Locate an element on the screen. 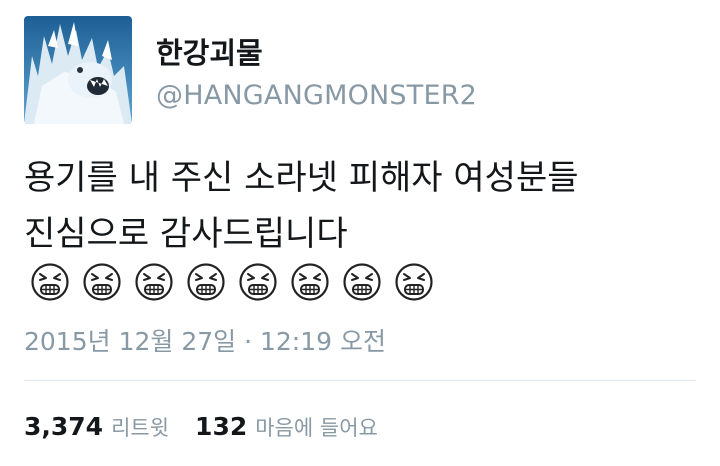 The width and height of the screenshot is (720, 466). retweet-label: 리트윗 is located at coordinates (140, 428).